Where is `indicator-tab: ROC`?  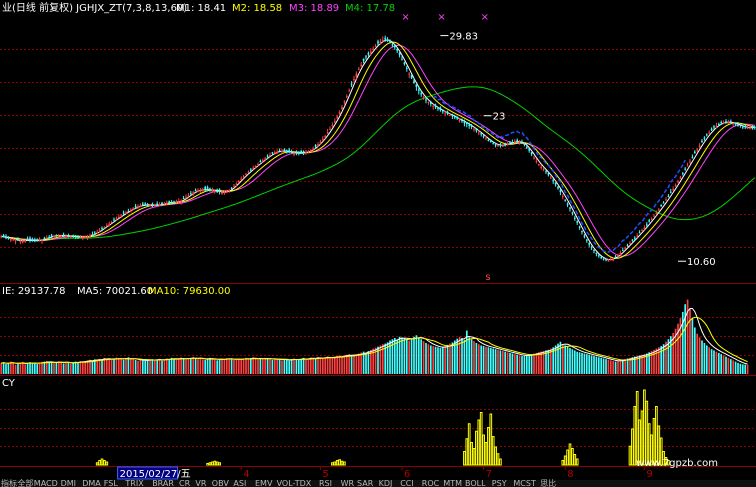
indicator-tab: ROC is located at coordinates (431, 483).